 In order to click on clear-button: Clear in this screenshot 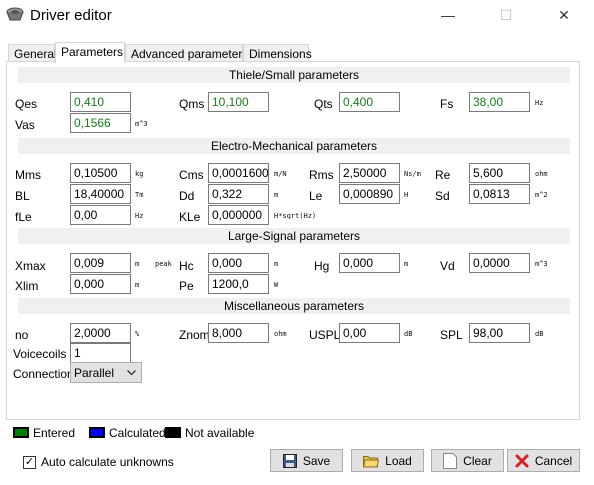, I will do `click(467, 460)`.